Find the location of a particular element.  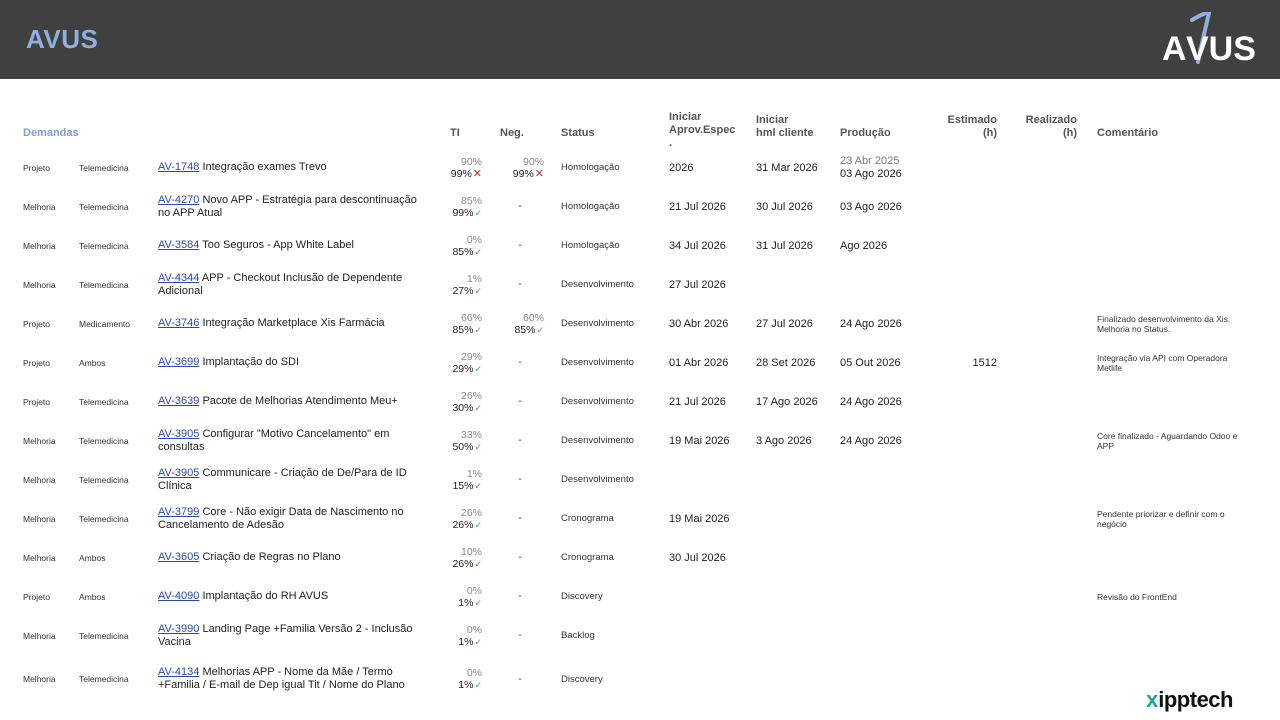

demand-code-link: AV-3639 is located at coordinates (178, 401).